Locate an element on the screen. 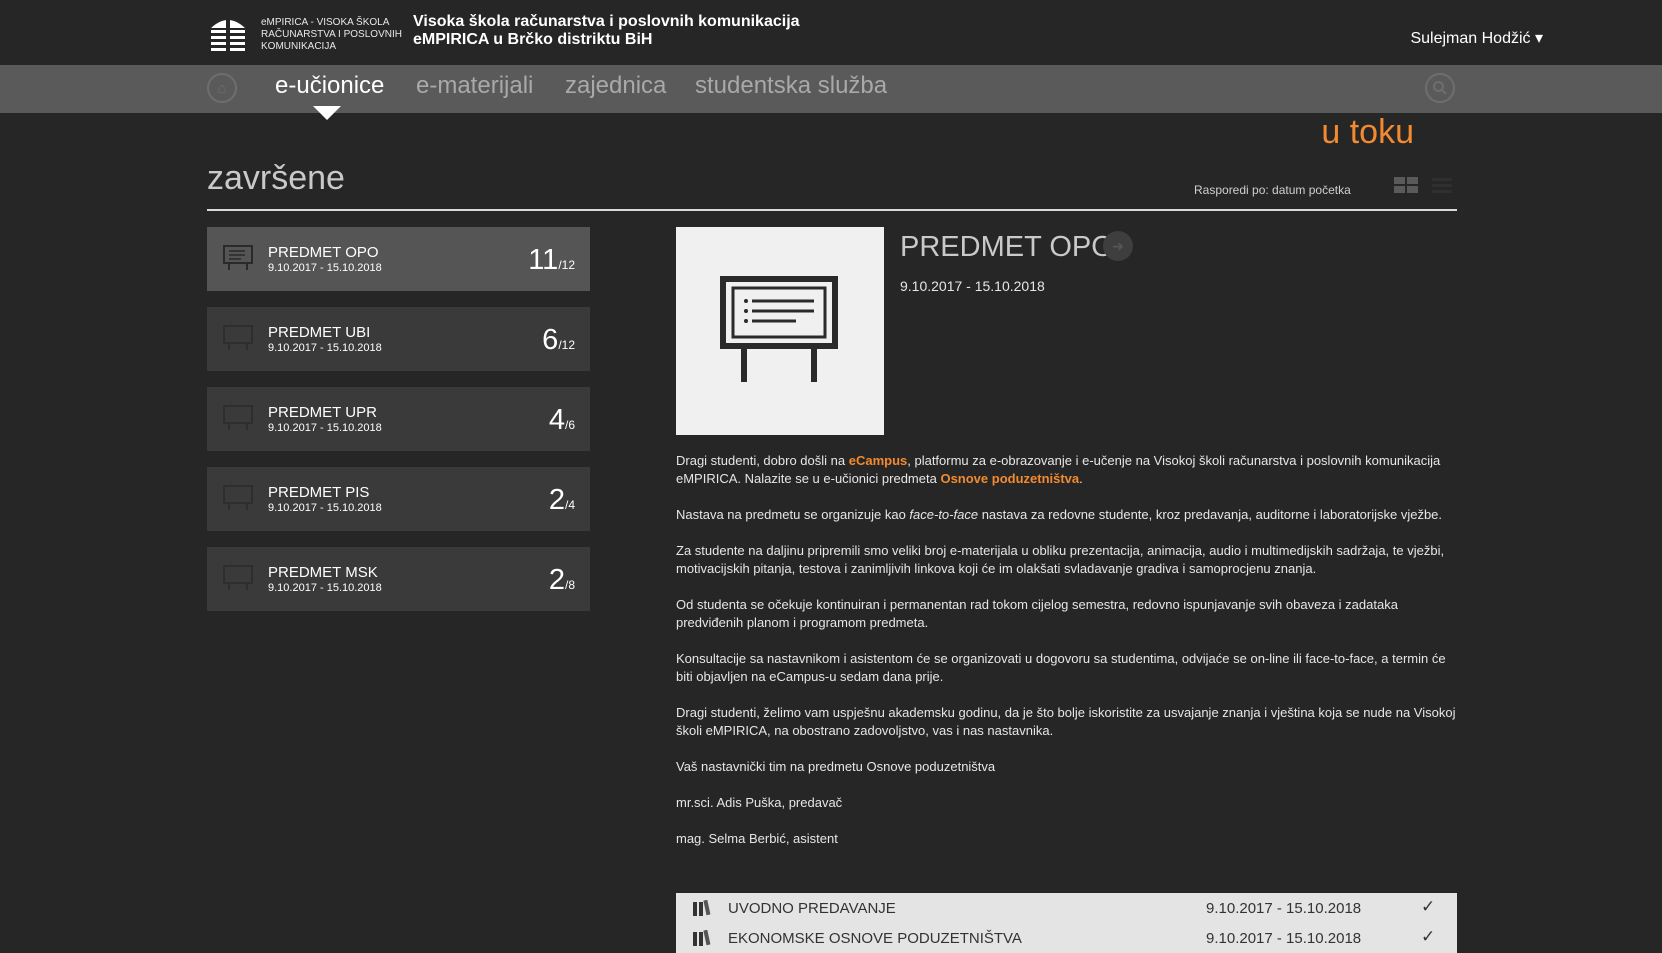 This screenshot has width=1662, height=953. course-progress: 4/6 is located at coordinates (562, 420).